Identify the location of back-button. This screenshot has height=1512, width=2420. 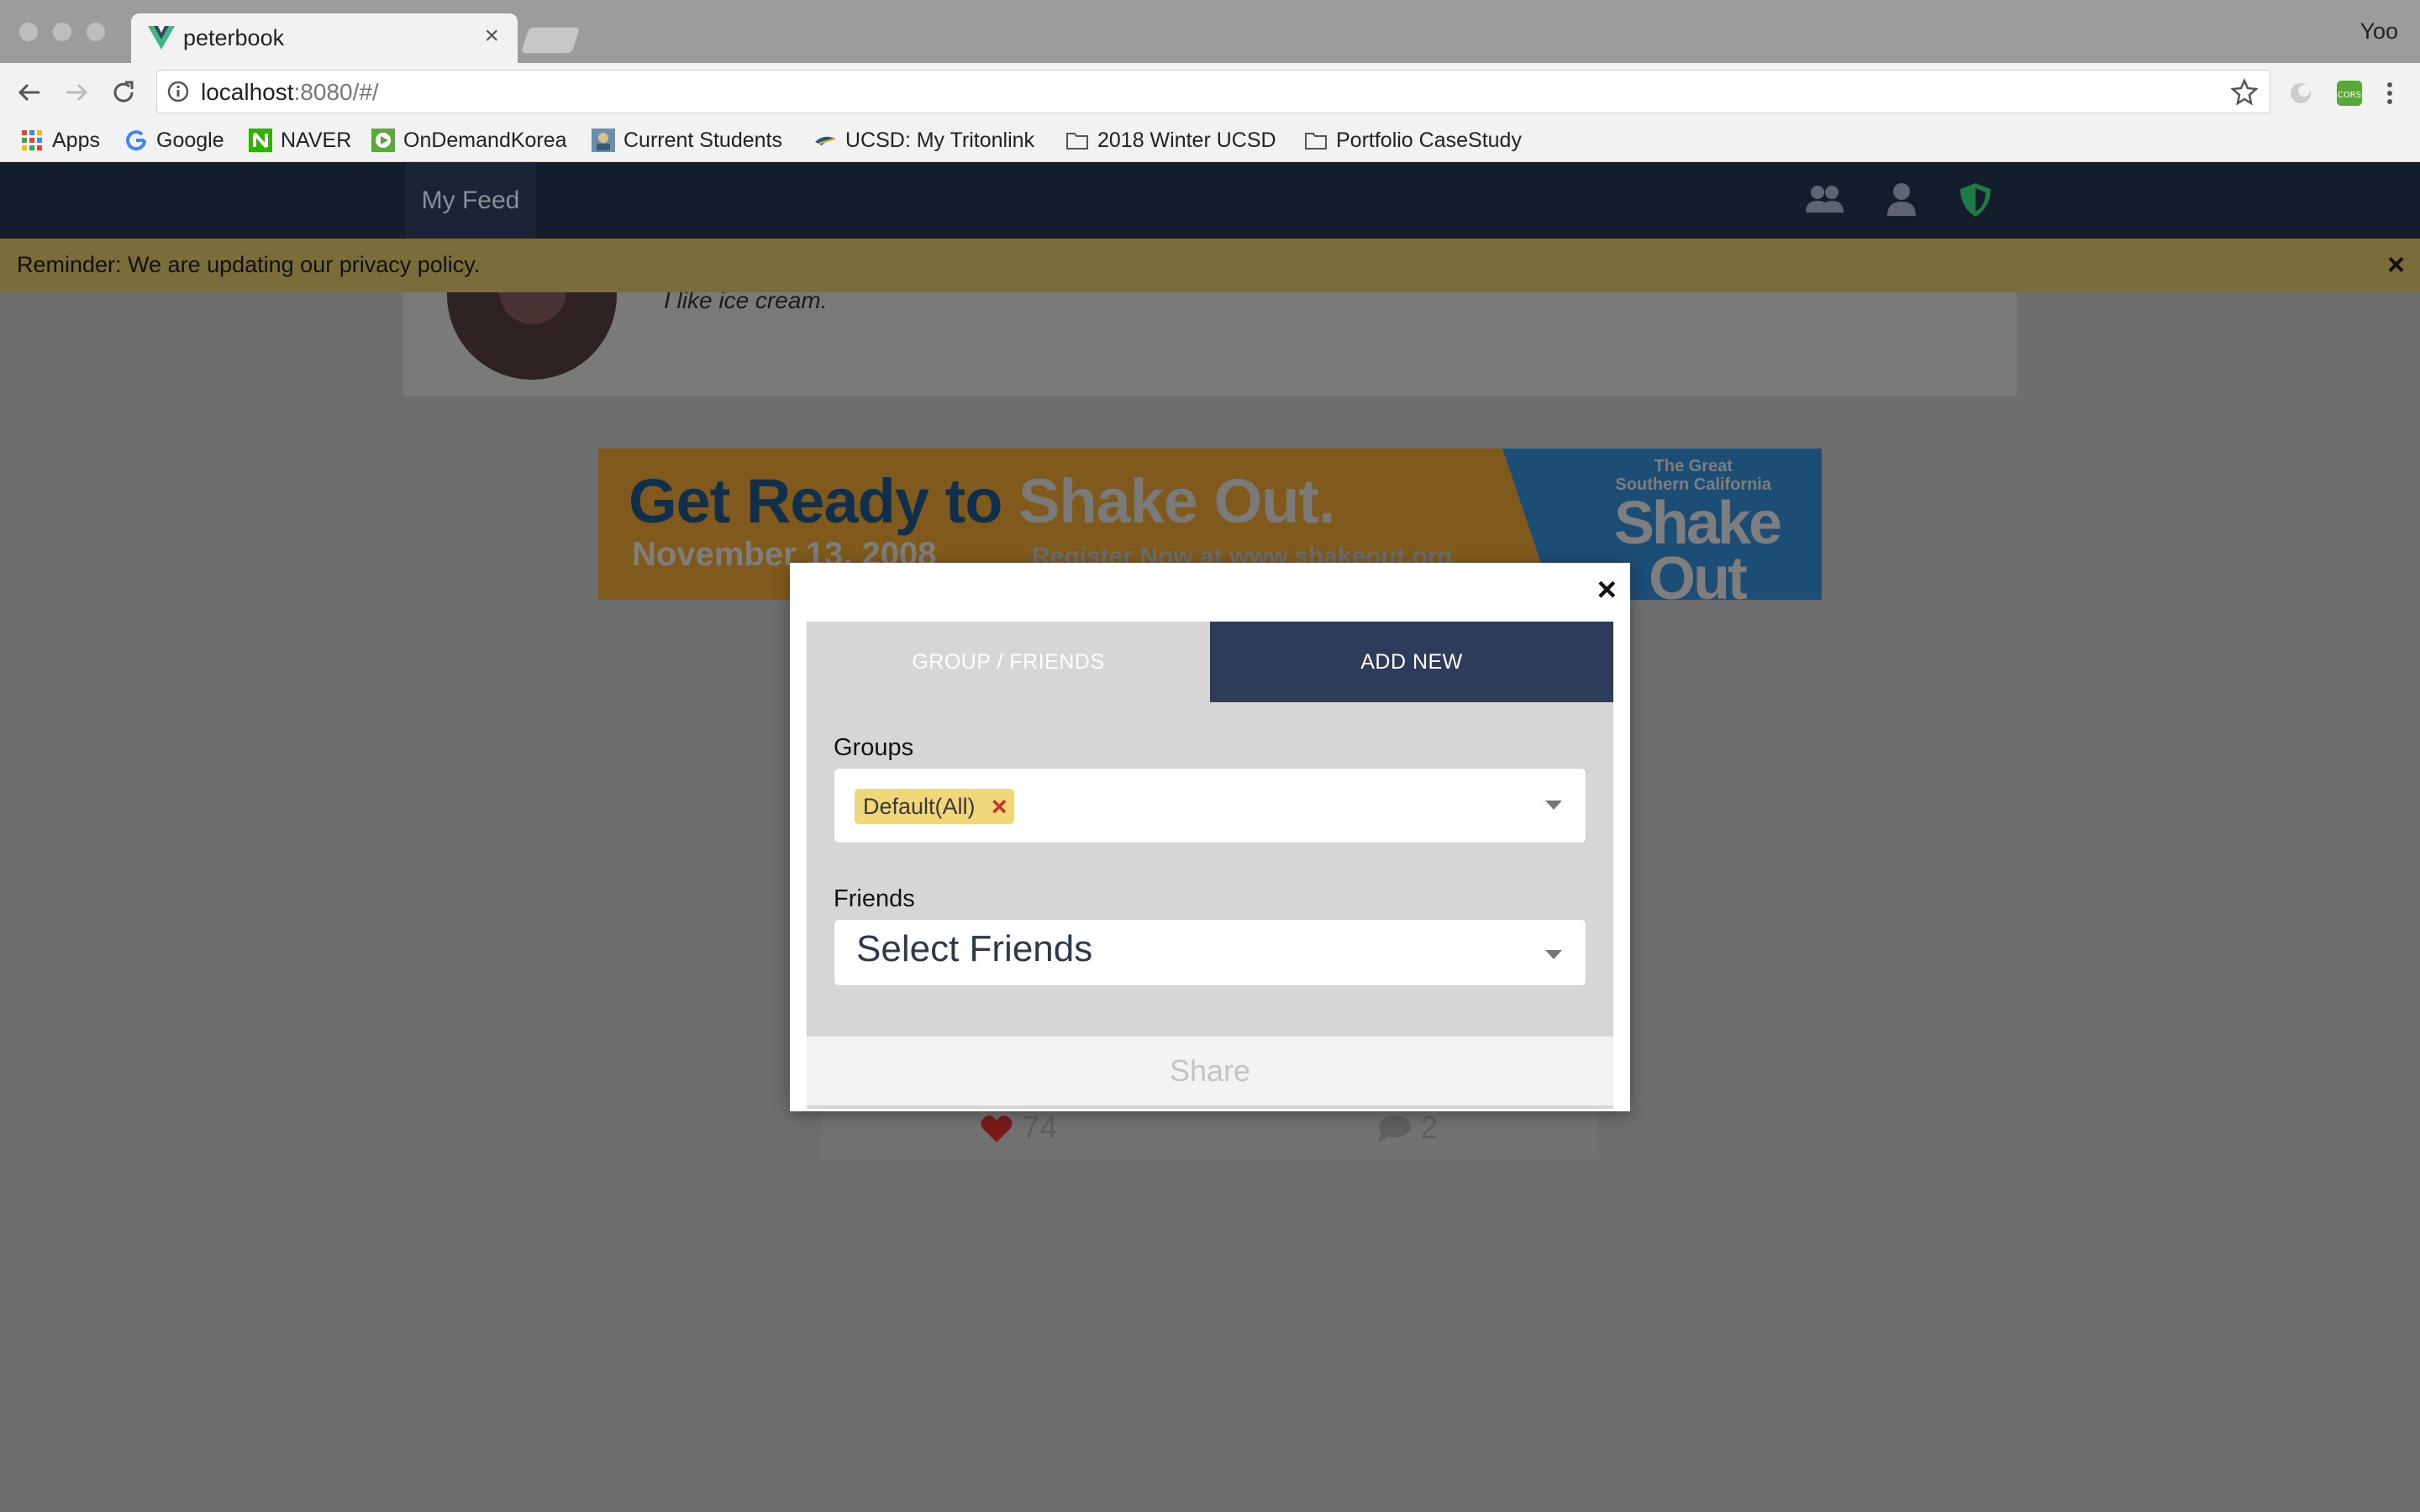
(29, 92).